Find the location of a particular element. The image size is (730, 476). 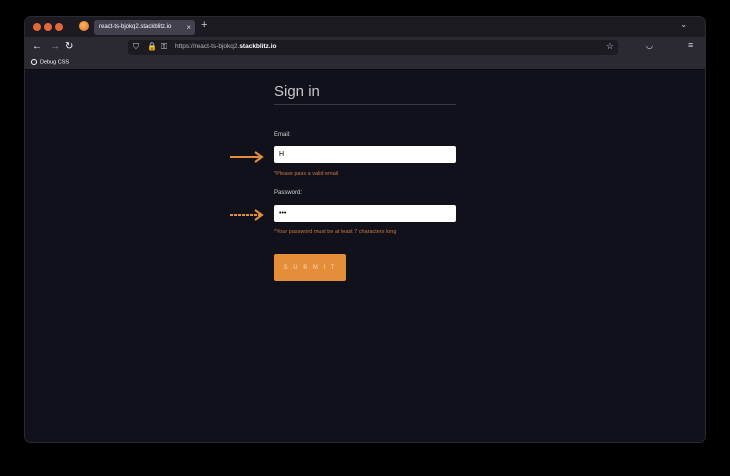

tab-title: react-ts-bjokq2.stackblitz.io is located at coordinates (135, 27).